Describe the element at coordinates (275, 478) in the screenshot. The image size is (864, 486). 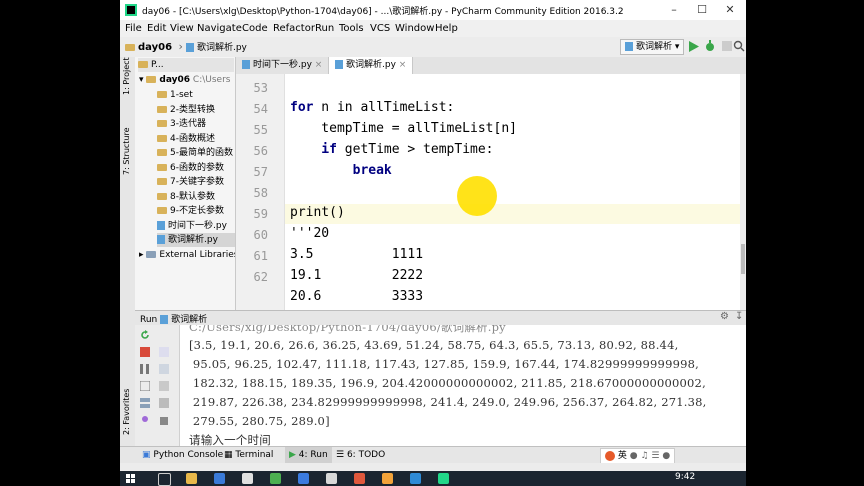
I see `chrome-icon` at that location.